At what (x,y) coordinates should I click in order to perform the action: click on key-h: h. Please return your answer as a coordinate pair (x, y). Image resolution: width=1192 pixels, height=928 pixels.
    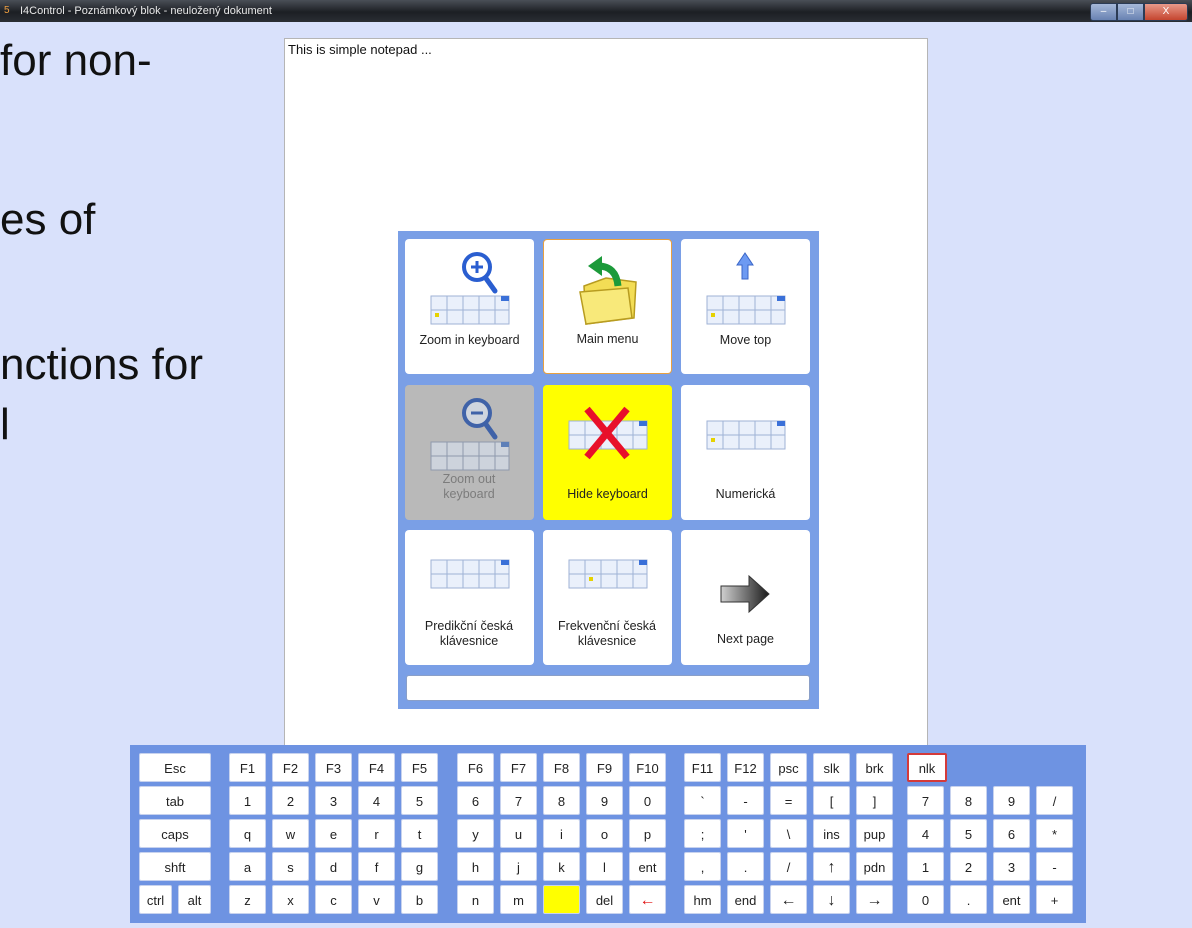
    Looking at the image, I should click on (475, 866).